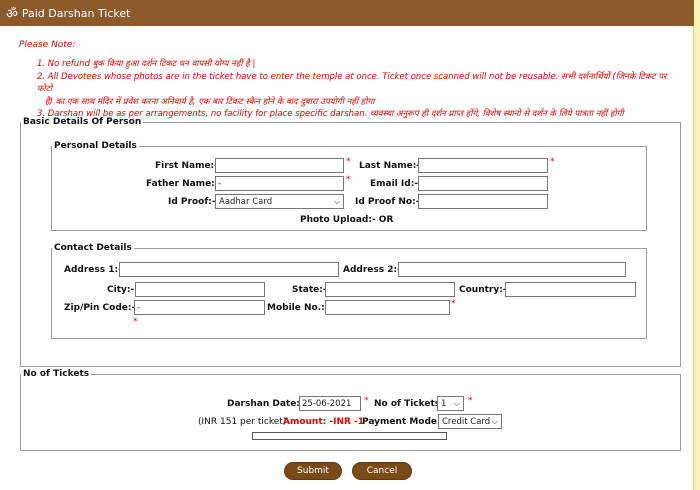 The height and width of the screenshot is (490, 700). Describe the element at coordinates (407, 404) in the screenshot. I see `ticket-count-label: No of Tickets` at that location.